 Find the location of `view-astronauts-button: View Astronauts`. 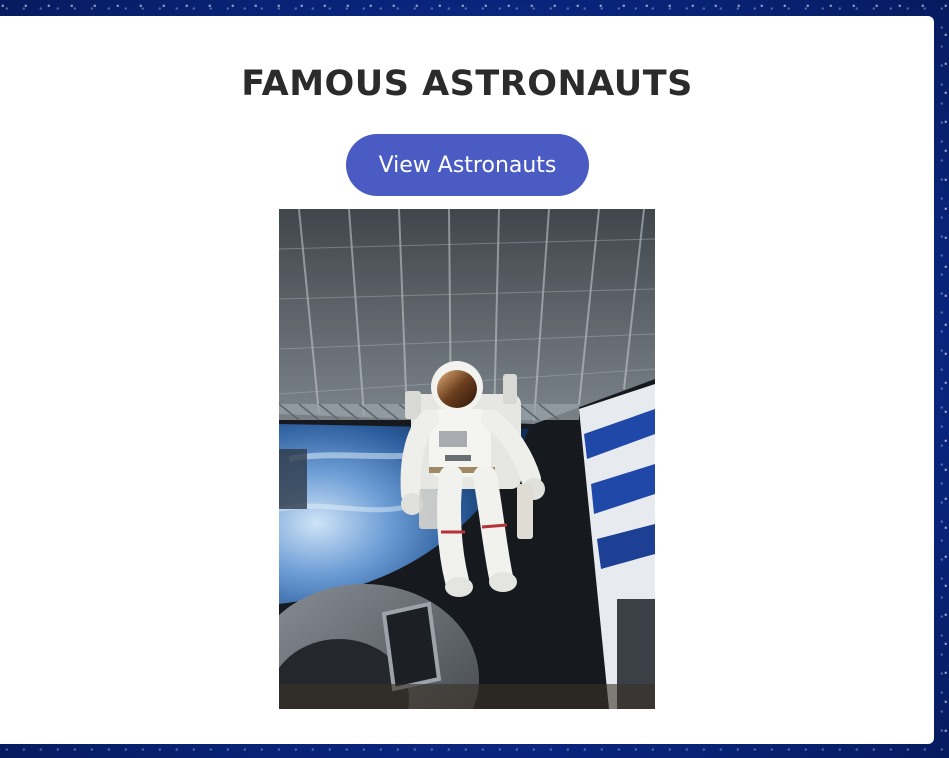

view-astronauts-button: View Astronauts is located at coordinates (467, 165).